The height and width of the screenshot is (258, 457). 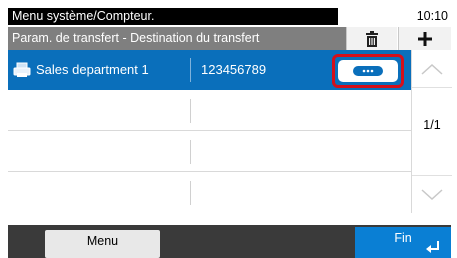 What do you see at coordinates (22, 69) in the screenshot?
I see `printer-icon` at bounding box center [22, 69].